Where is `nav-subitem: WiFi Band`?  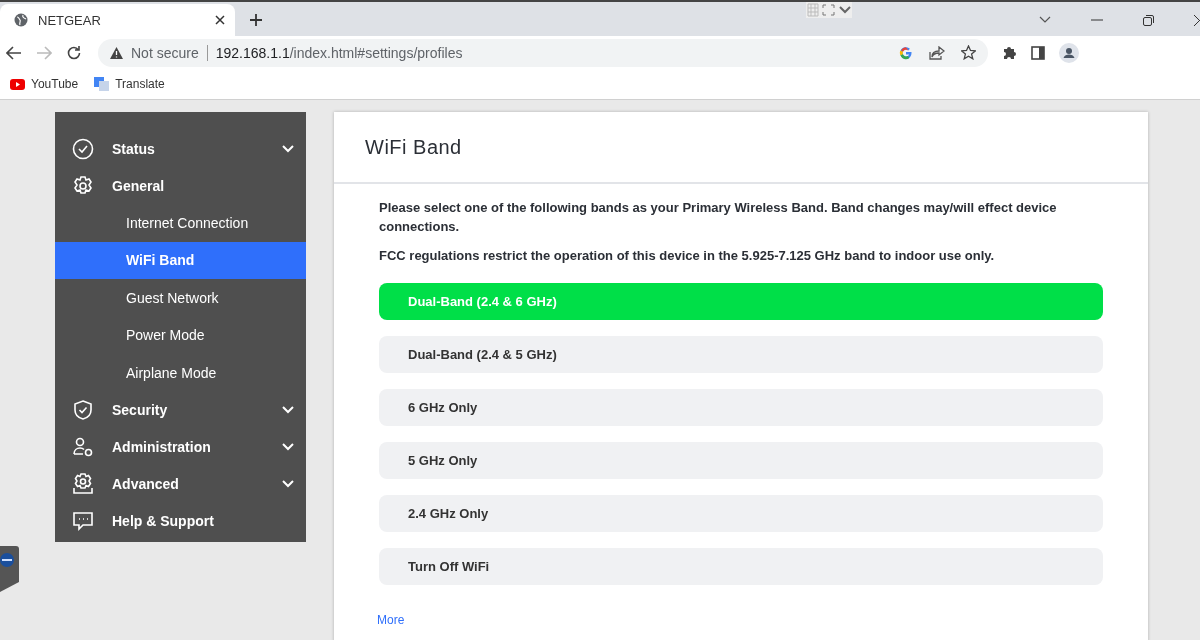 nav-subitem: WiFi Band is located at coordinates (180, 260).